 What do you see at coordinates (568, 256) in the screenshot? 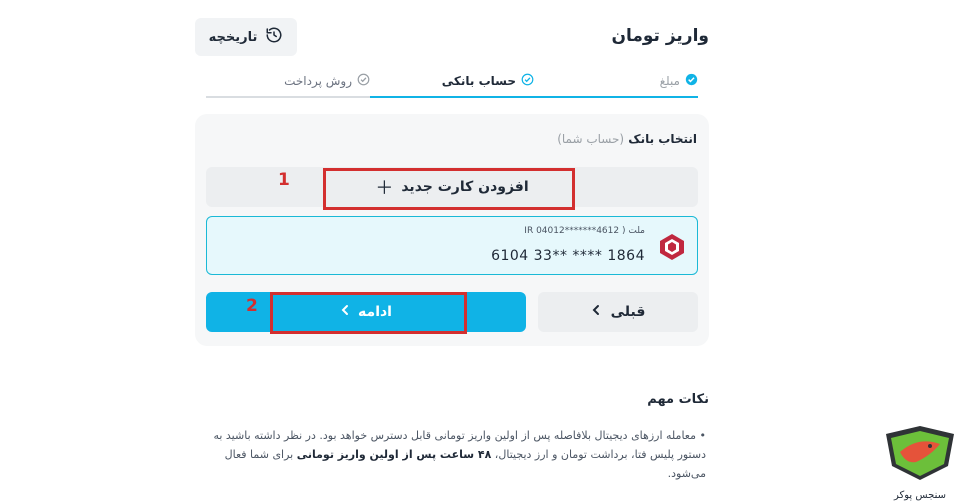
I see `card-number: 6104 33** **** 1864` at bounding box center [568, 256].